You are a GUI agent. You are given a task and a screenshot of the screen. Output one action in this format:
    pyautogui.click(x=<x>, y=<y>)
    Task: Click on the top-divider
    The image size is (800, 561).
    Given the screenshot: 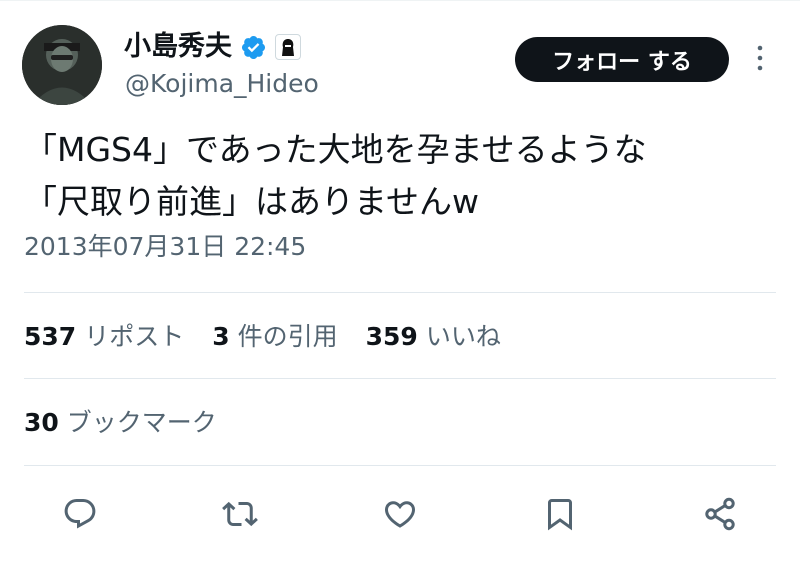 What is the action you would take?
    pyautogui.click(x=400, y=0)
    